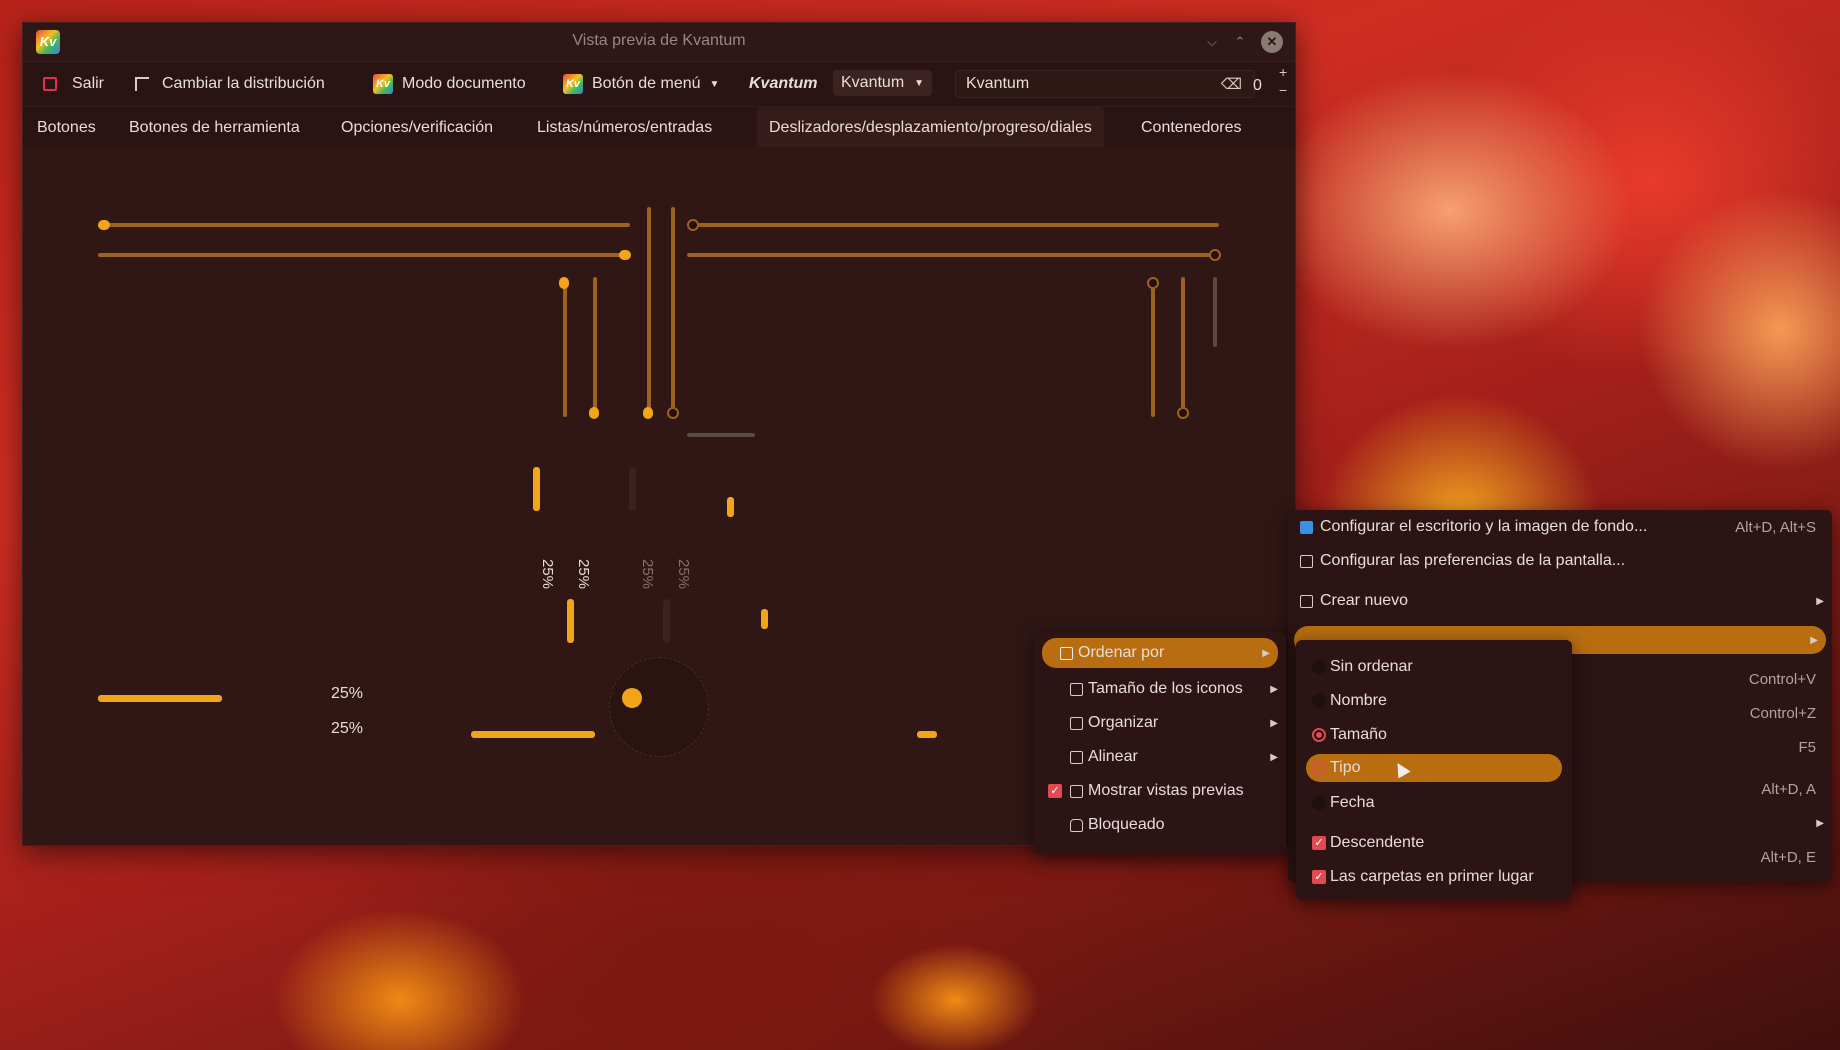  Describe the element at coordinates (1121, 652) in the screenshot. I see `menu-item-label: Ordenar por` at that location.